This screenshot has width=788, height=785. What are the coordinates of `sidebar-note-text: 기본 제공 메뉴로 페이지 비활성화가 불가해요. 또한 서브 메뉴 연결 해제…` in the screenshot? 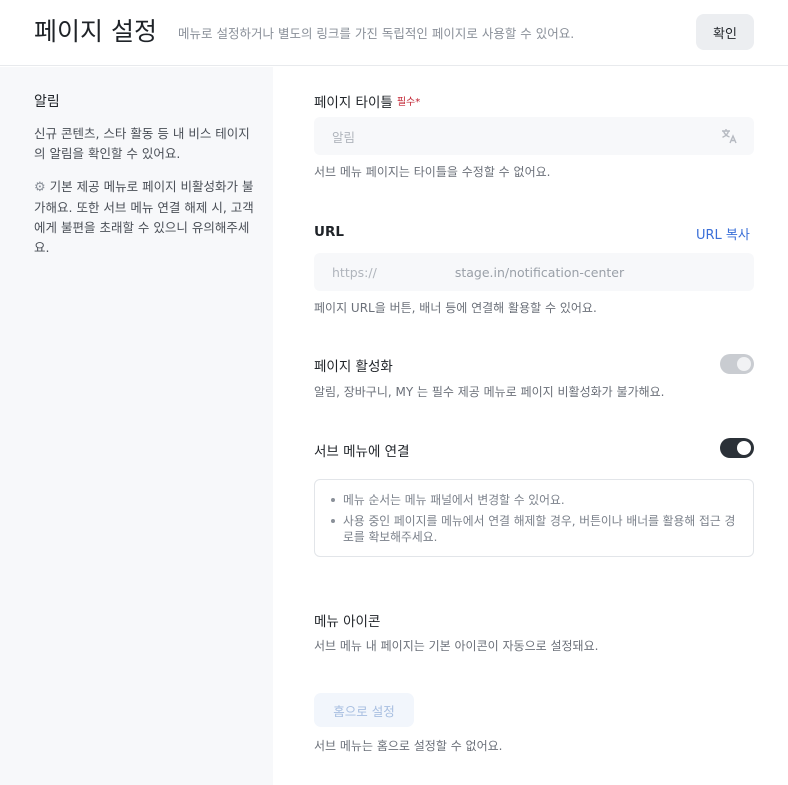 It's located at (144, 217).